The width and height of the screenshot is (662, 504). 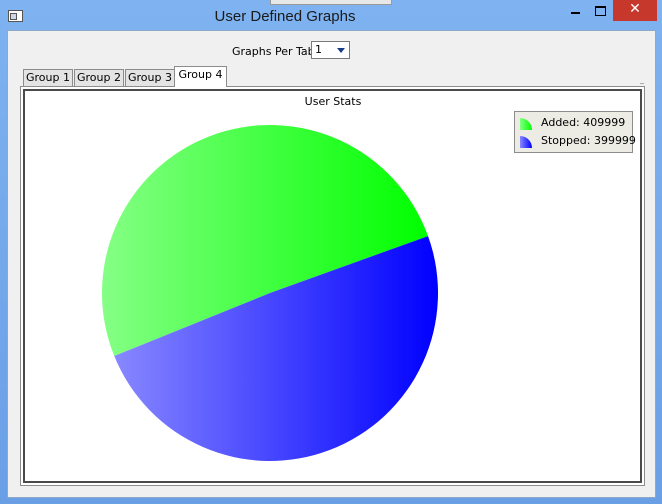 What do you see at coordinates (588, 140) in the screenshot?
I see `legend-label-stopped: Stopped: 399999` at bounding box center [588, 140].